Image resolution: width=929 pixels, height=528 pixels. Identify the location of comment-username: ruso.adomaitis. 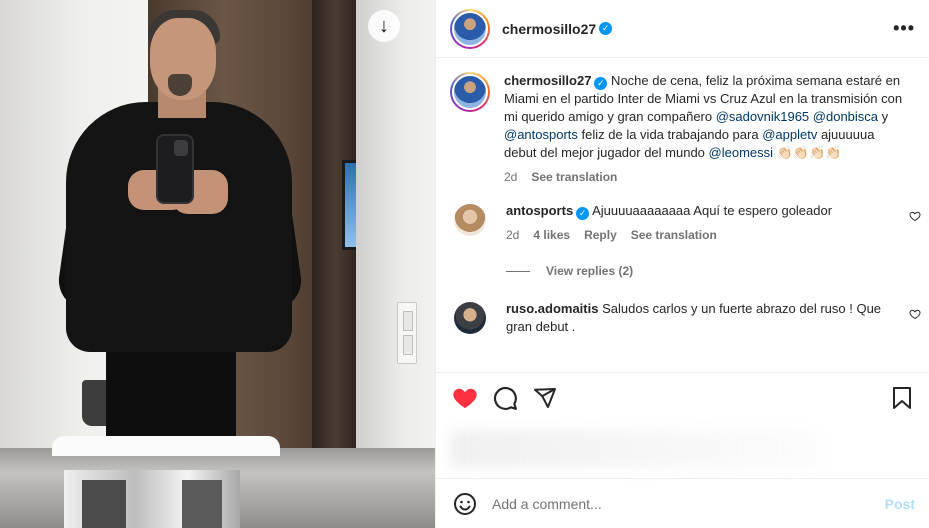
(552, 308).